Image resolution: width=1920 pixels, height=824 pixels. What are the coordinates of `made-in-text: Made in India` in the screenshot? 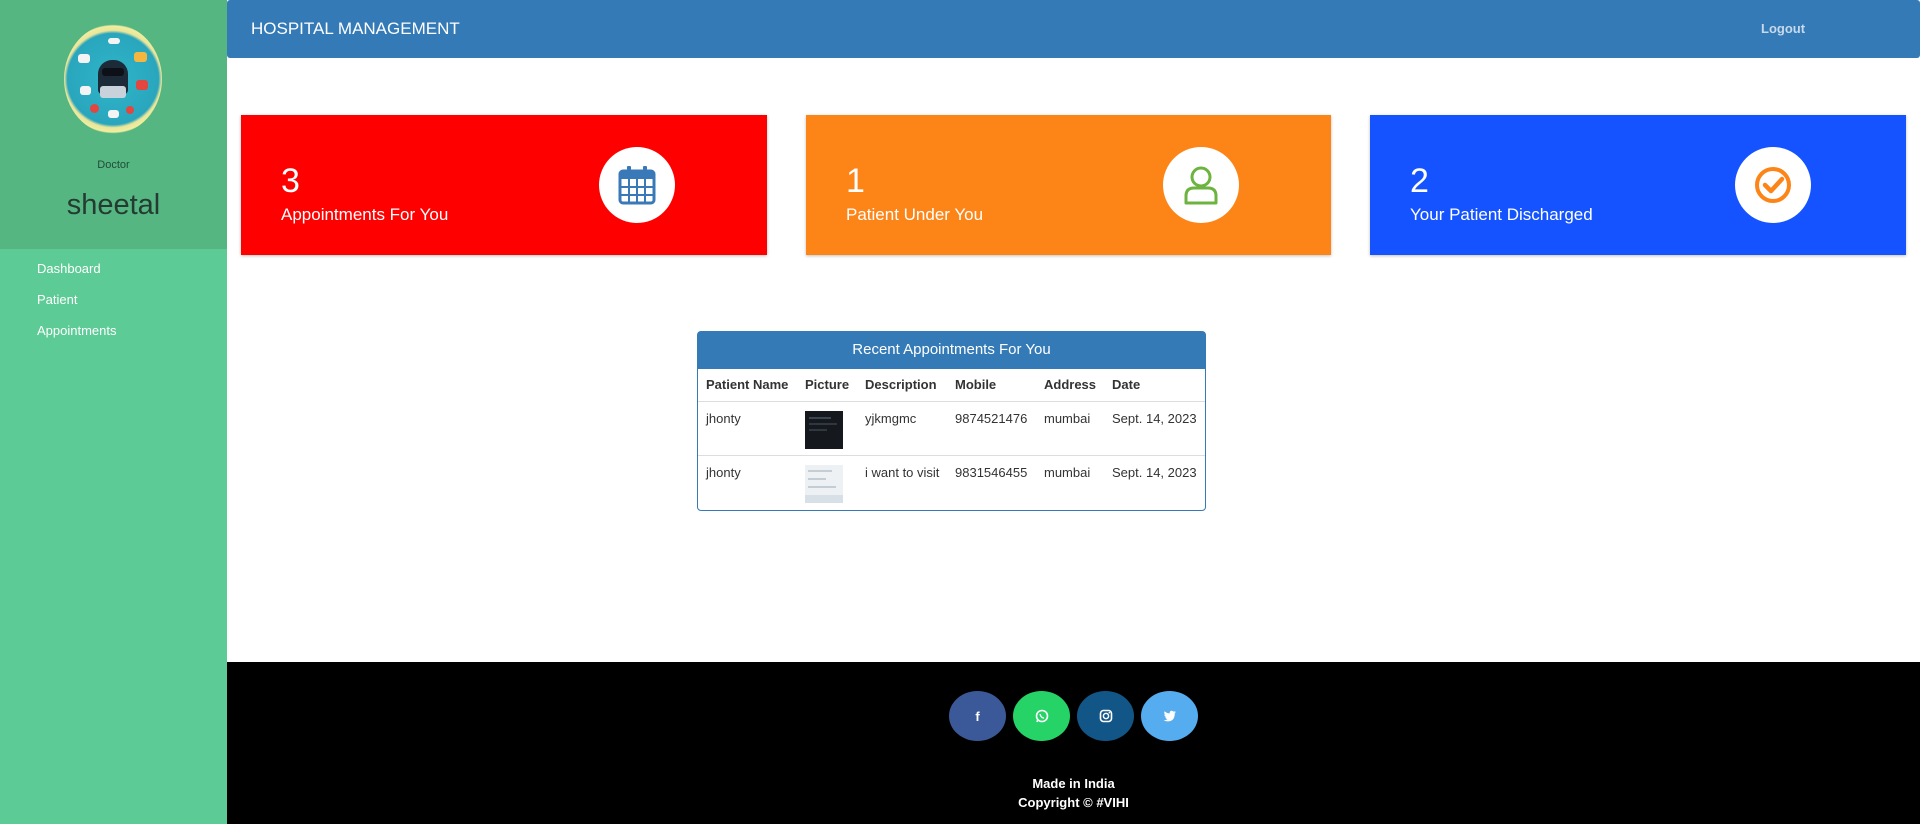 It's located at (1073, 783).